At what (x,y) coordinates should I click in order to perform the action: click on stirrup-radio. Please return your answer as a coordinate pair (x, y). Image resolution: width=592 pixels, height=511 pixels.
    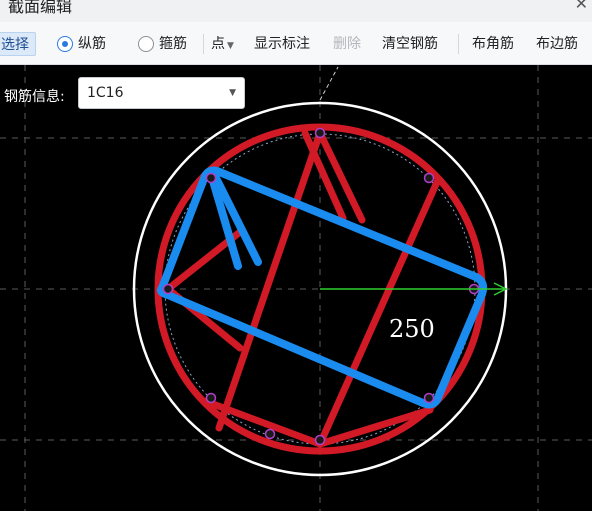
    Looking at the image, I should click on (146, 44).